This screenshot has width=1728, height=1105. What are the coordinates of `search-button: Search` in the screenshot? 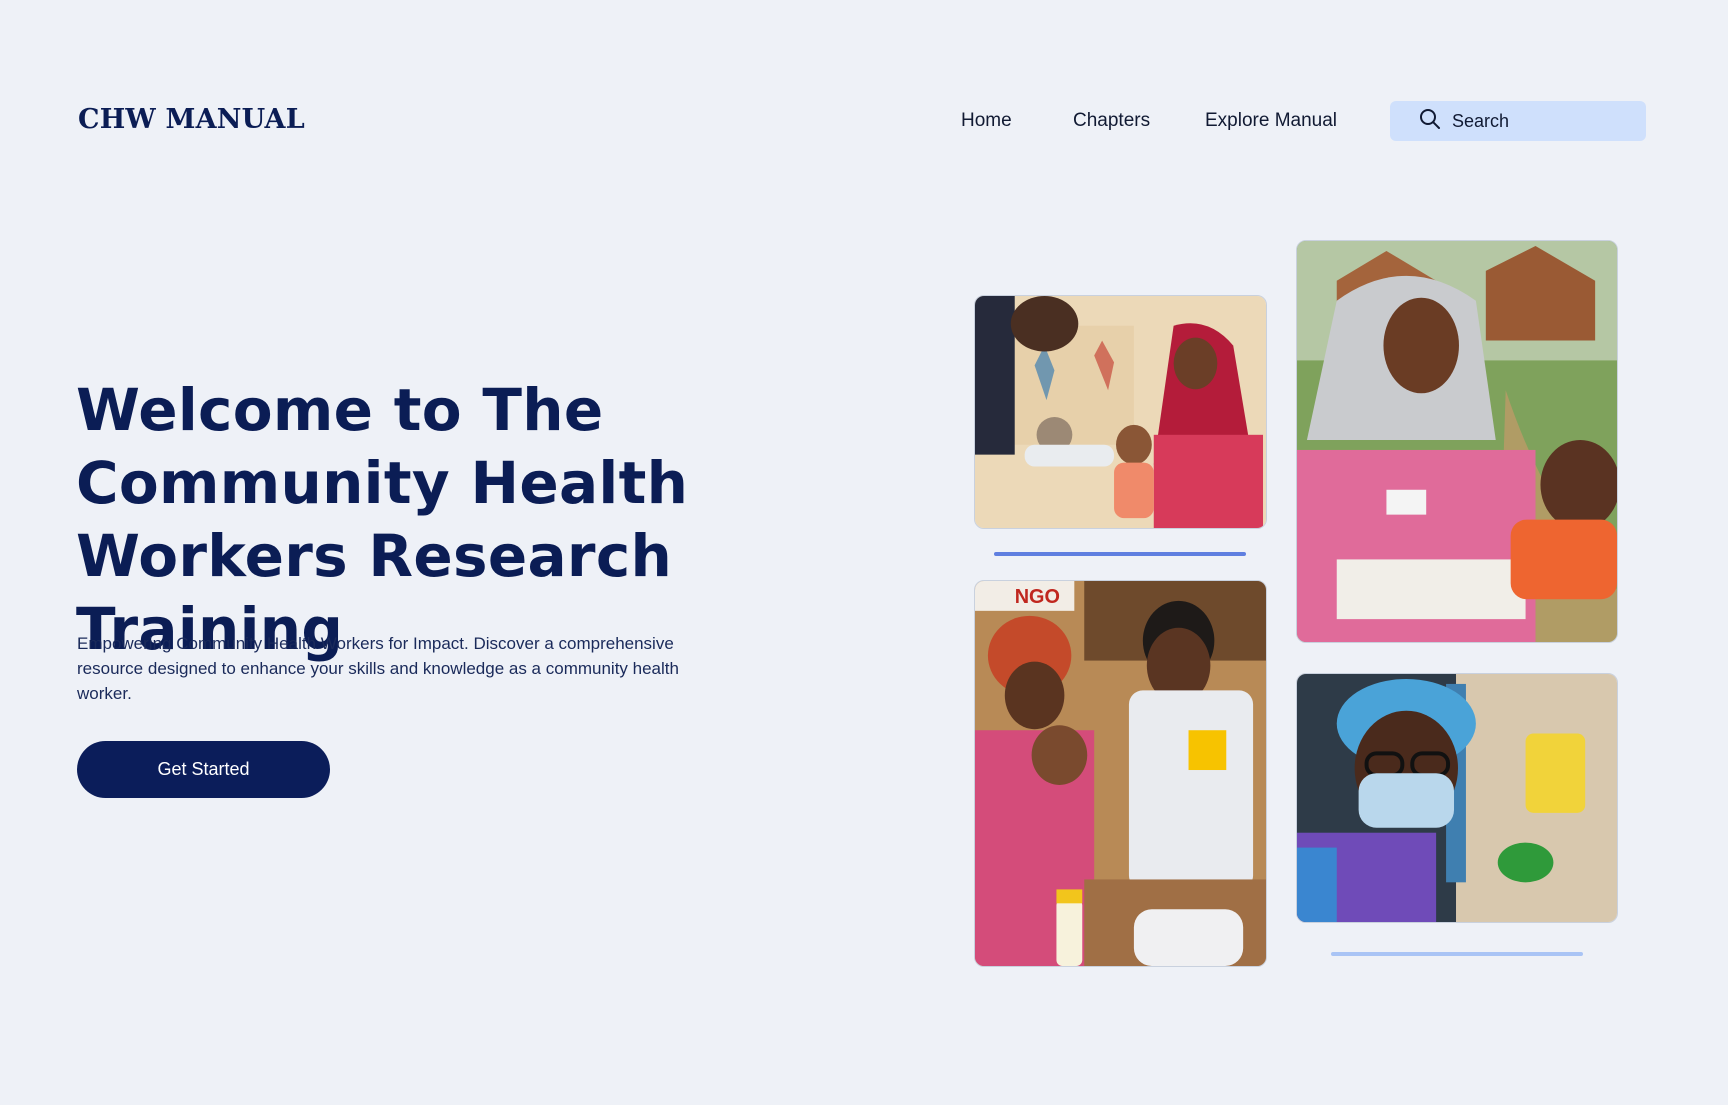 It's located at (1518, 121).